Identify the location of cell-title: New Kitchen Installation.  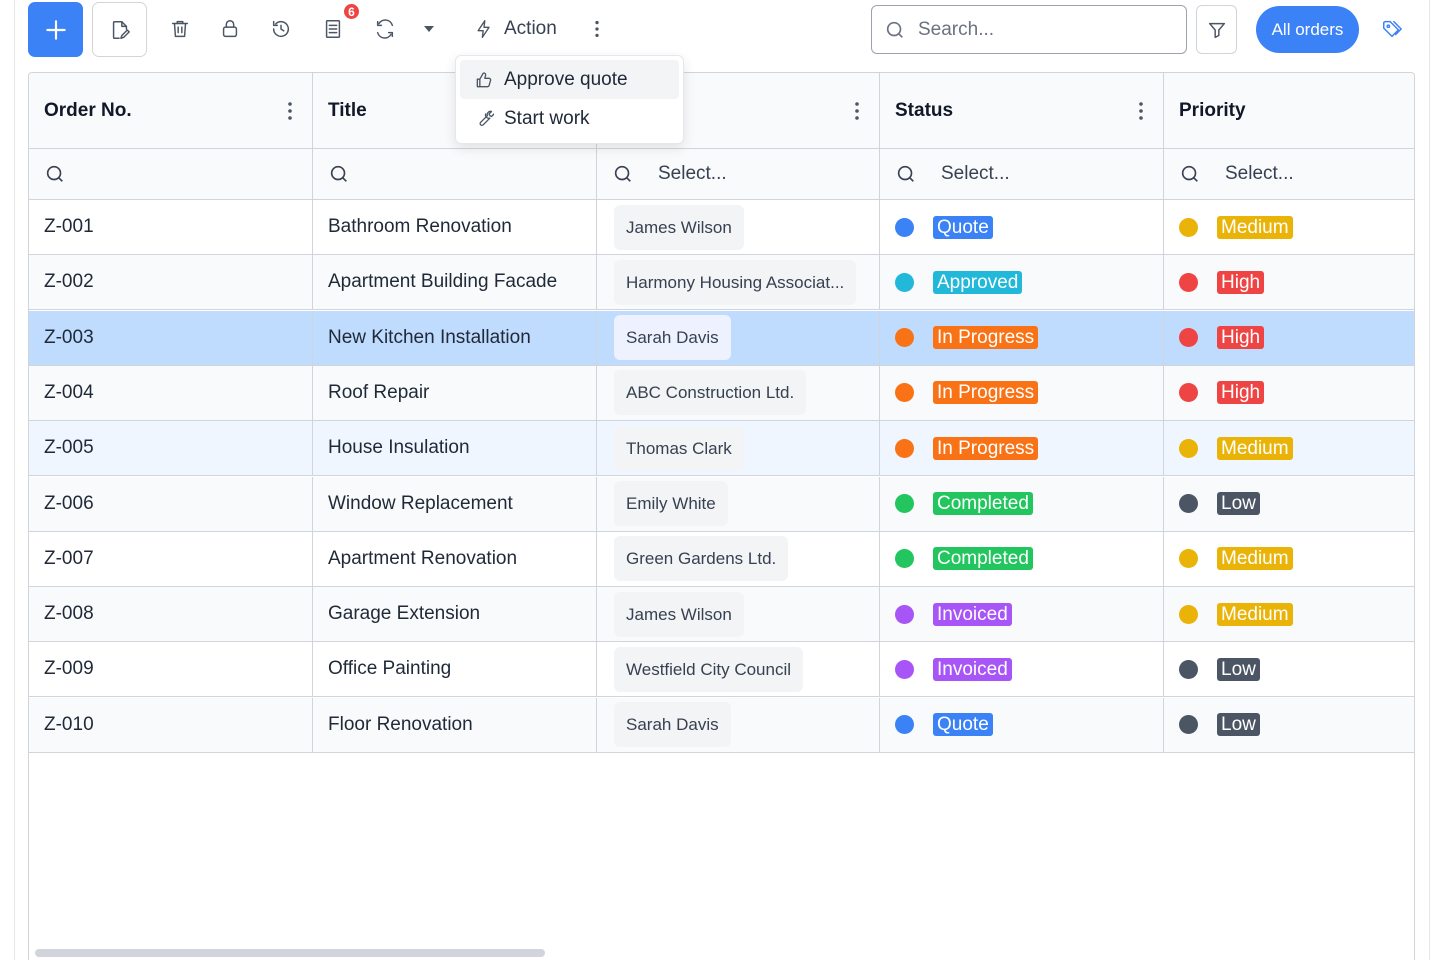
(455, 337).